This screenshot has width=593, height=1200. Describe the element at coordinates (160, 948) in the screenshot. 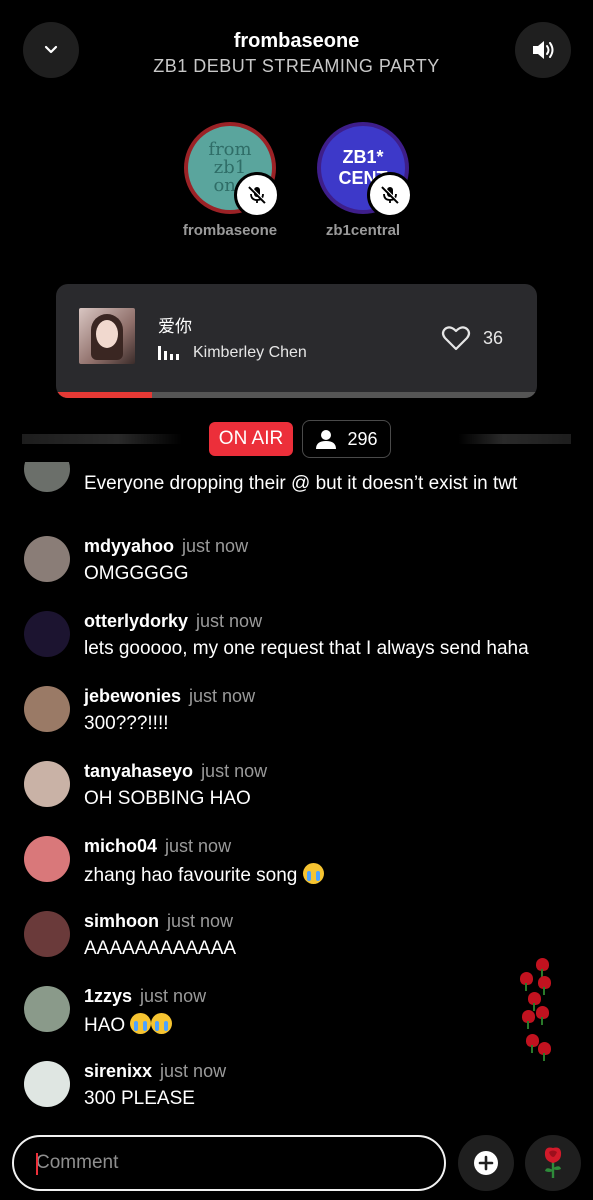

I see `chat-text: AAAAAAAAAAAA` at that location.